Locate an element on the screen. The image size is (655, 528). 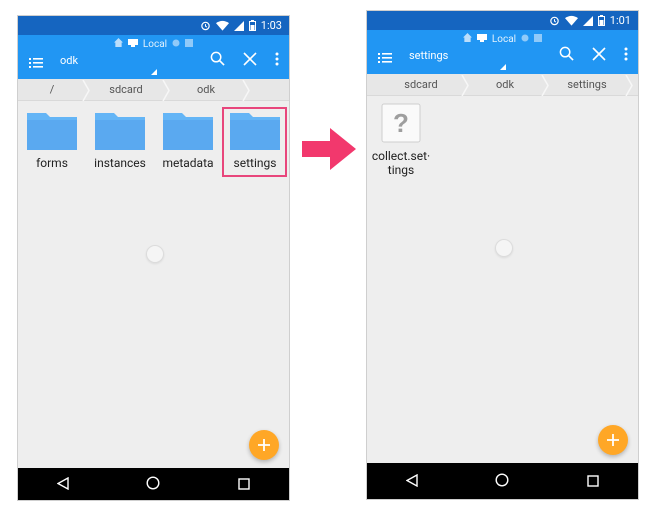
breadcrumb-item: / is located at coordinates (54, 90).